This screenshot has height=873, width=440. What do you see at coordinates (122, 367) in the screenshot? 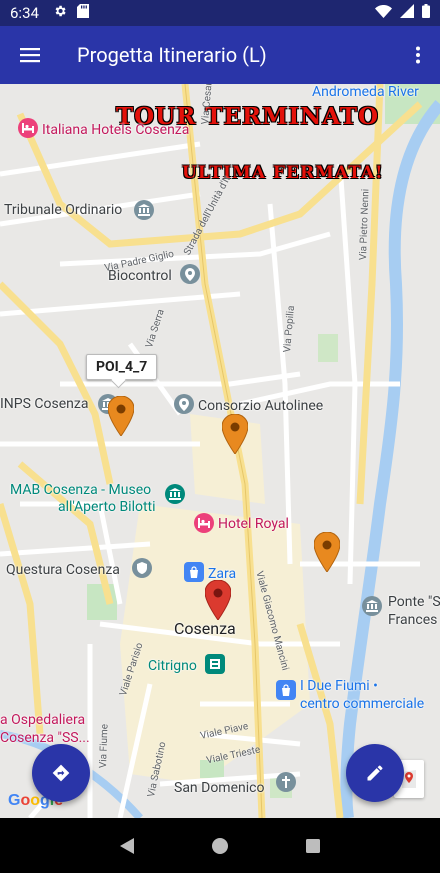
I see `marker-info-window: POI_4_7` at bounding box center [122, 367].